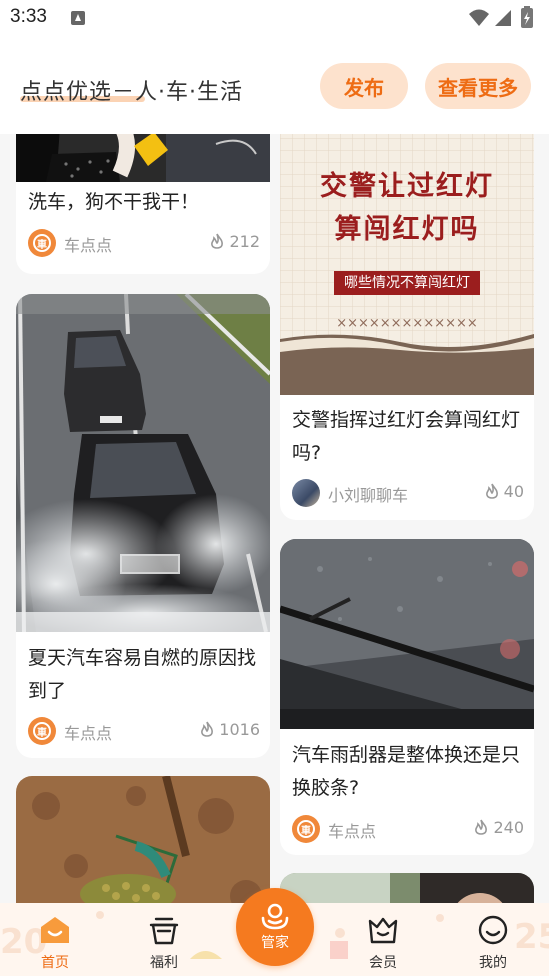 The height and width of the screenshot is (976, 549). I want to click on nav-butler-button: 管家, so click(275, 927).